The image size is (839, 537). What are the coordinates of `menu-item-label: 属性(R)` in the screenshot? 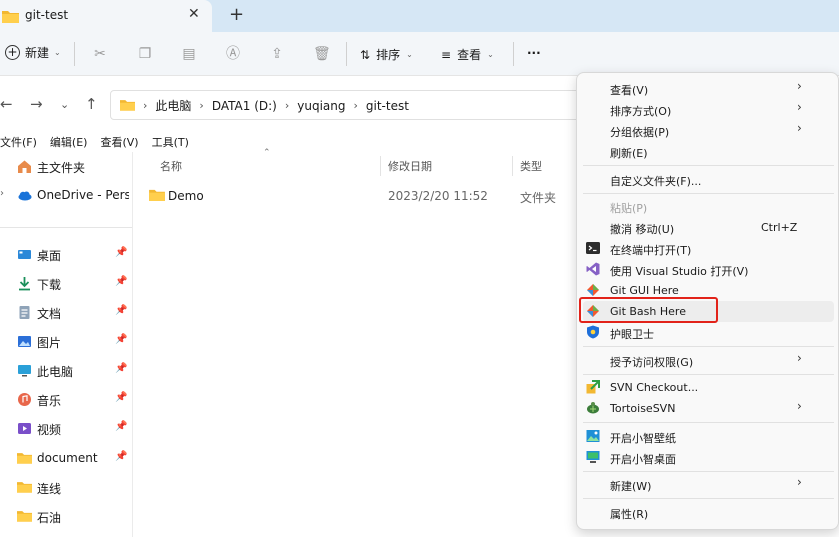 It's located at (629, 514).